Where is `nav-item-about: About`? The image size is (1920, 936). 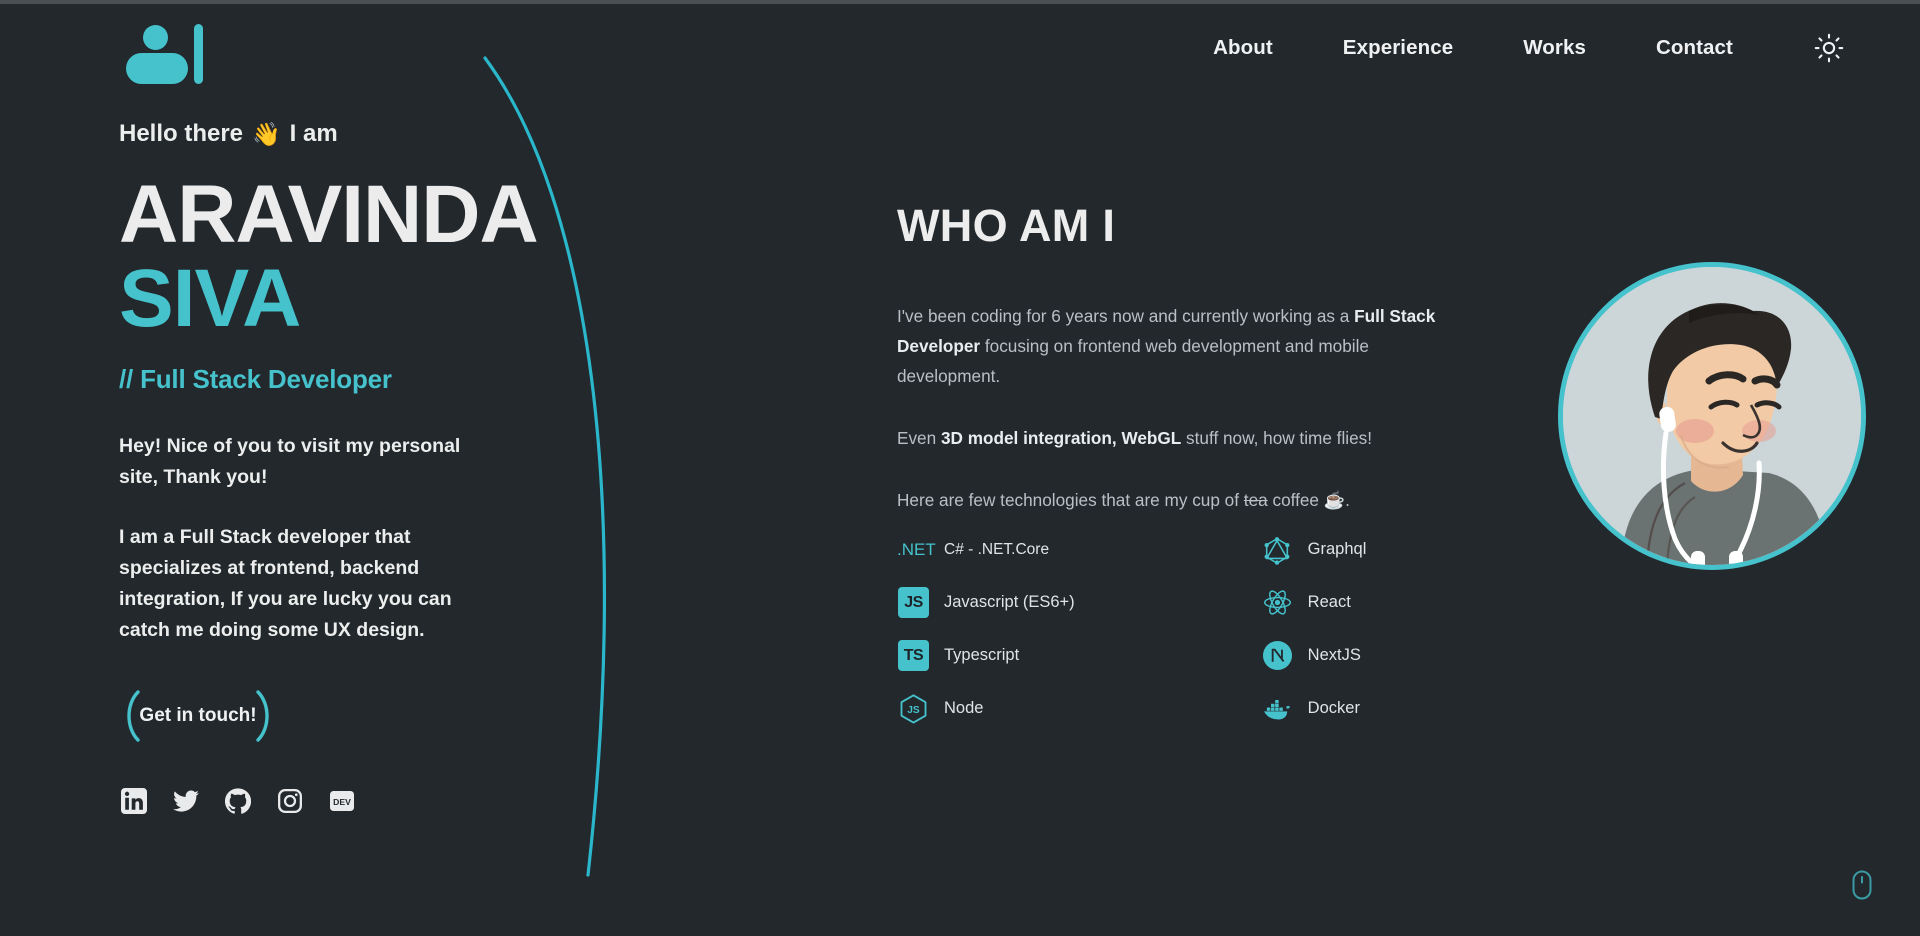 nav-item-about: About is located at coordinates (1243, 48).